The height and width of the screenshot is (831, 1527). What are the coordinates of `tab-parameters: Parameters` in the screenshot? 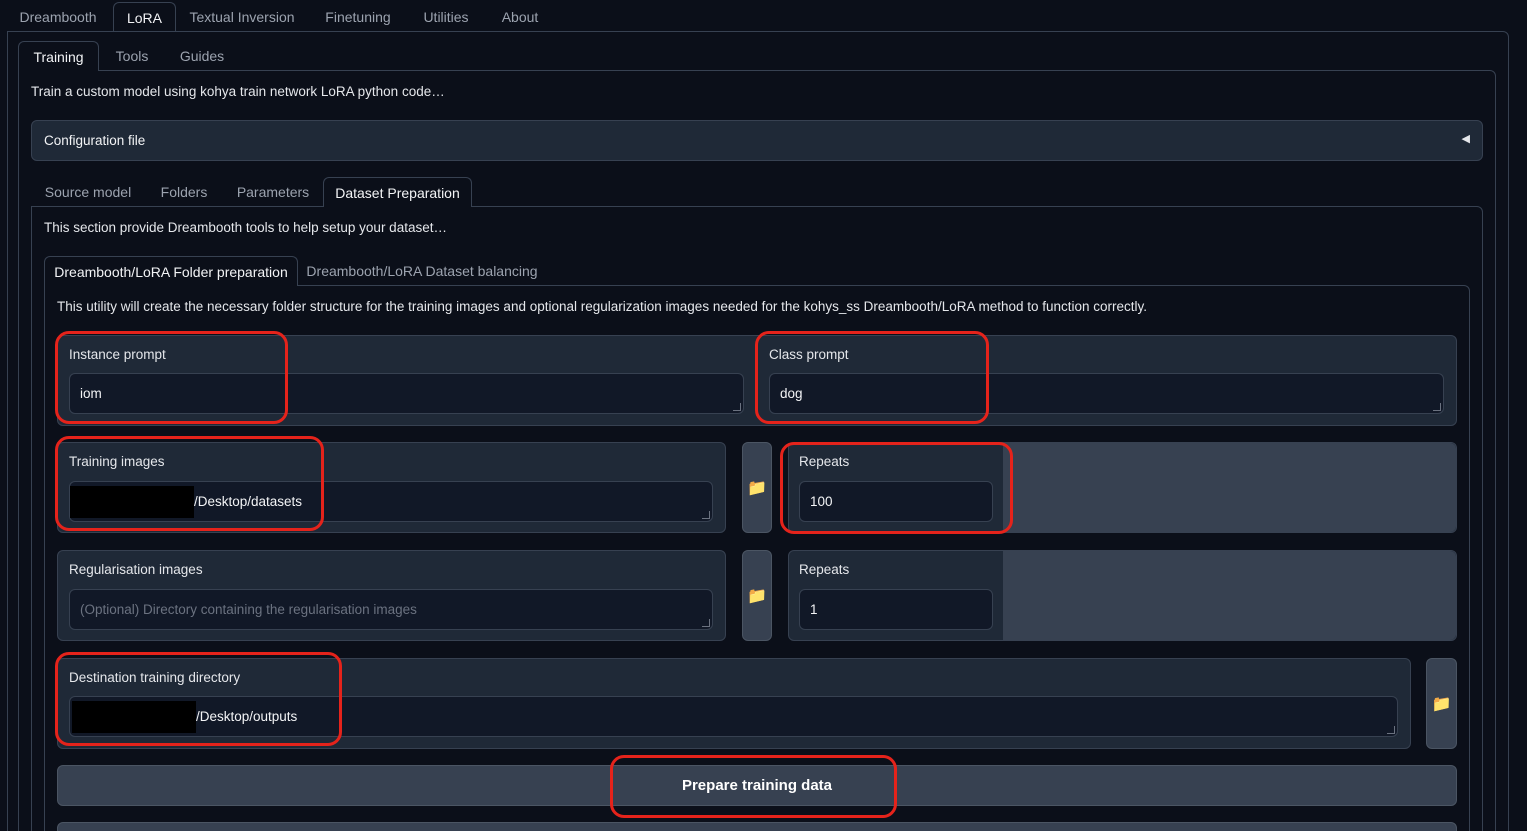 It's located at (273, 192).